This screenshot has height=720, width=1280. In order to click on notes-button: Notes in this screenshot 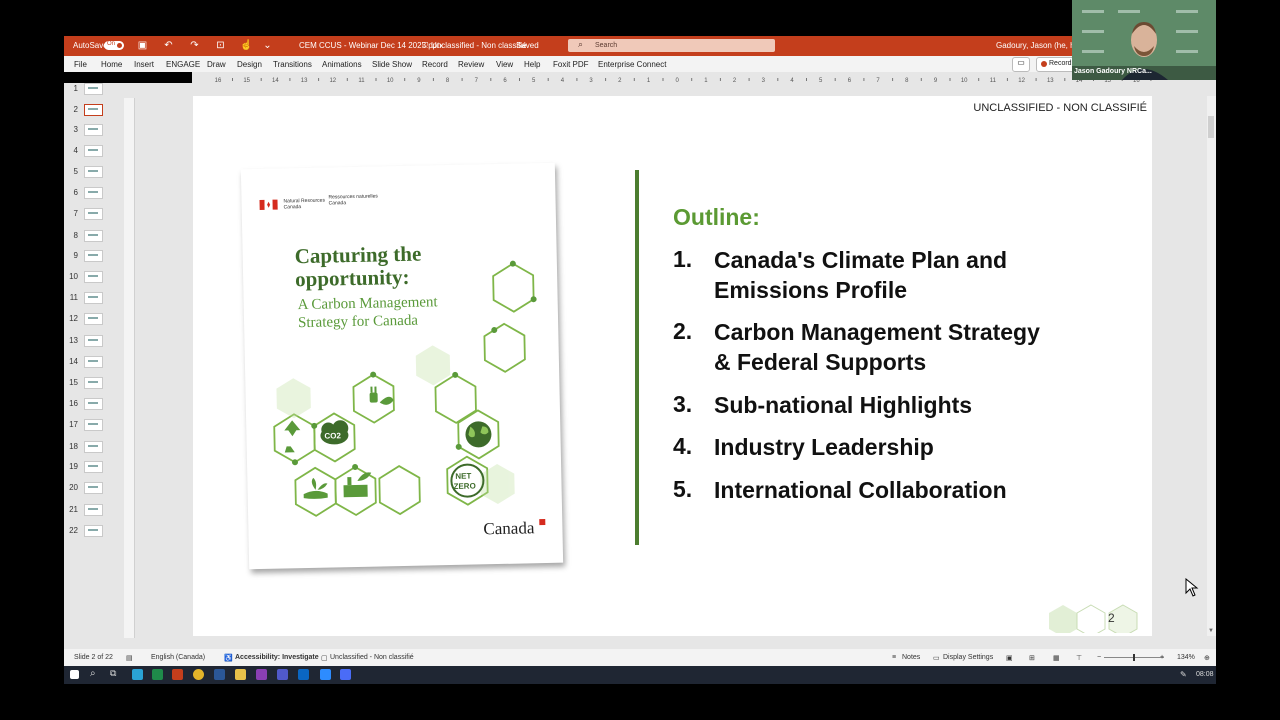, I will do `click(911, 657)`.